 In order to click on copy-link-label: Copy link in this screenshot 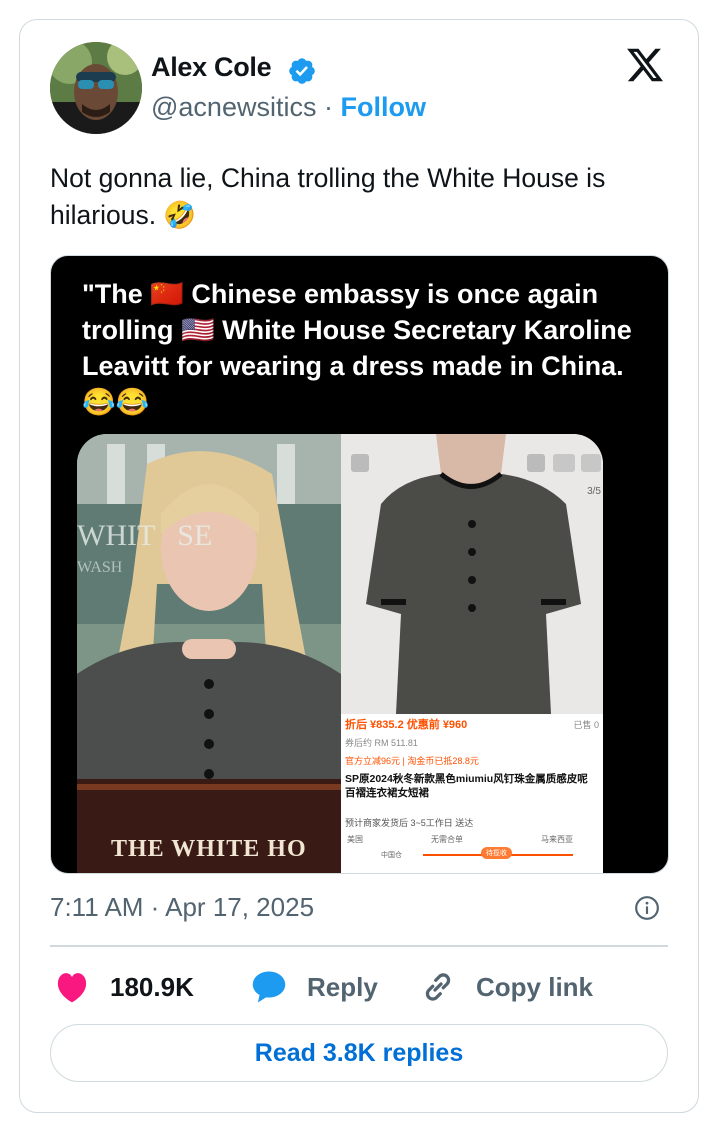, I will do `click(535, 986)`.